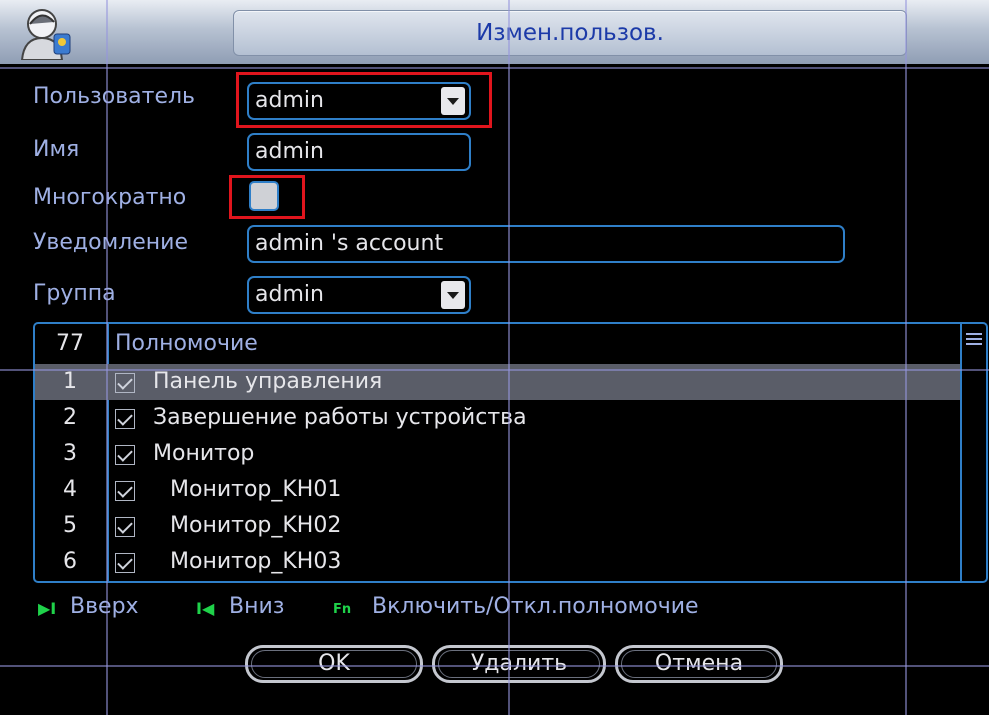  Describe the element at coordinates (104, 606) in the screenshot. I see `up-hint-label: Вверх` at that location.